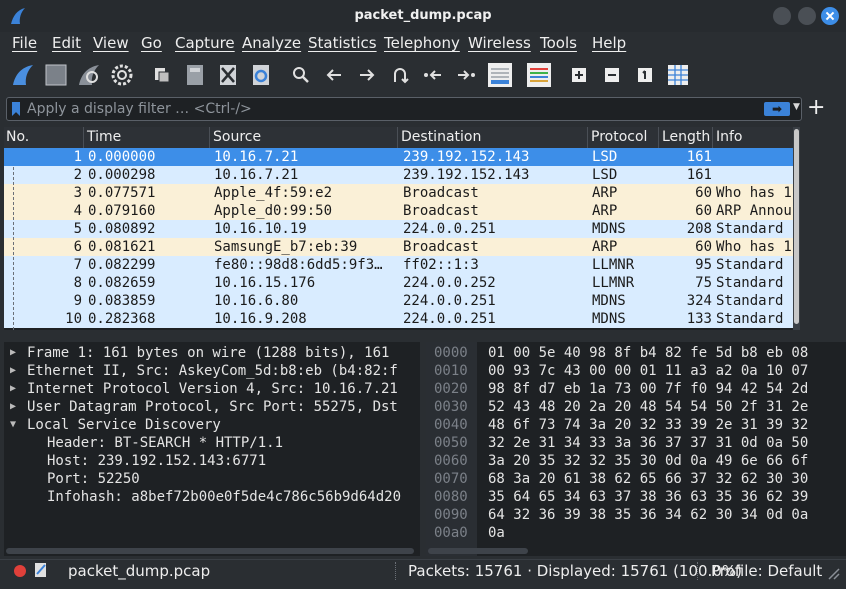 The image size is (846, 589). What do you see at coordinates (605, 211) in the screenshot?
I see `packet-cell-proto: ARP` at bounding box center [605, 211].